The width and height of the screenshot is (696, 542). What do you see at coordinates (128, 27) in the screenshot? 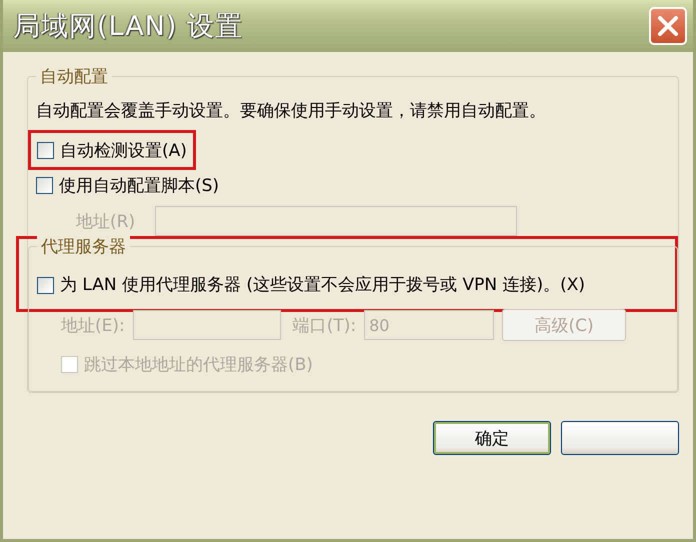
I see `window-title: 局域网(LAN) 设置` at bounding box center [128, 27].